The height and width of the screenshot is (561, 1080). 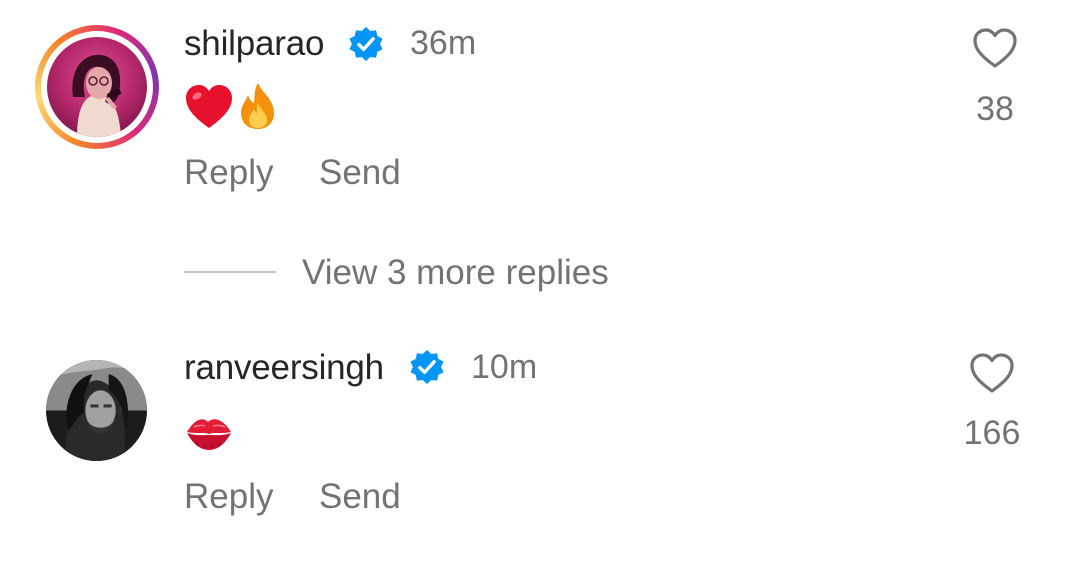 What do you see at coordinates (995, 109) in the screenshot?
I see `like-count: 38` at bounding box center [995, 109].